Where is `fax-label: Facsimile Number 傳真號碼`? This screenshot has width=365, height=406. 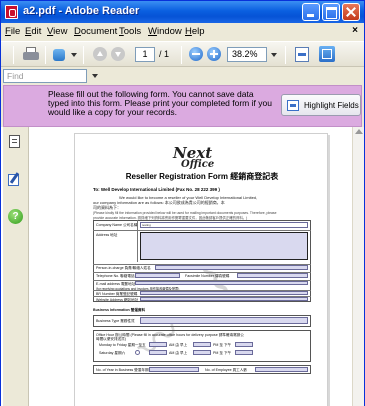
fax-label: Facsimile Number 傳真號碼 is located at coordinates (207, 276).